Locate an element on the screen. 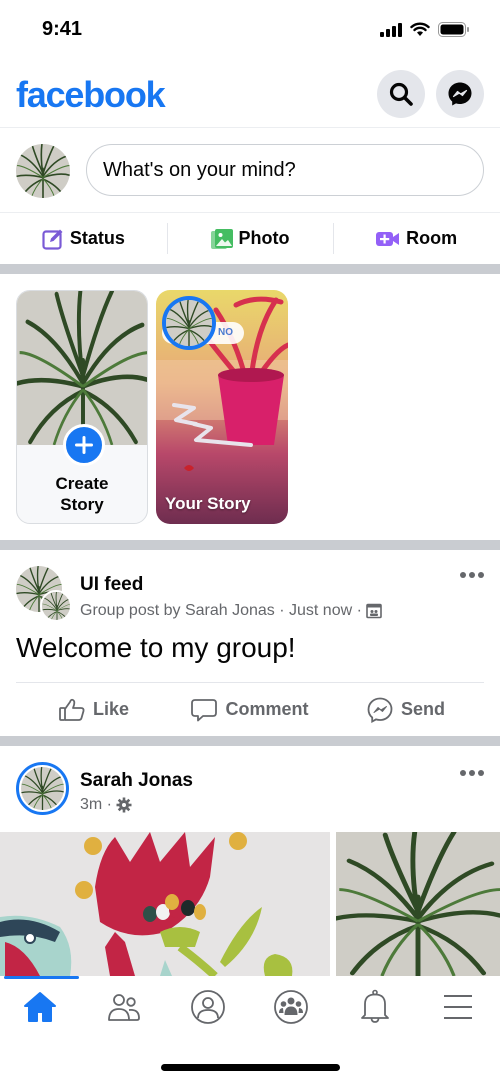 Image resolution: width=500 pixels, height=1080 pixels. room-button: Room is located at coordinates (416, 238).